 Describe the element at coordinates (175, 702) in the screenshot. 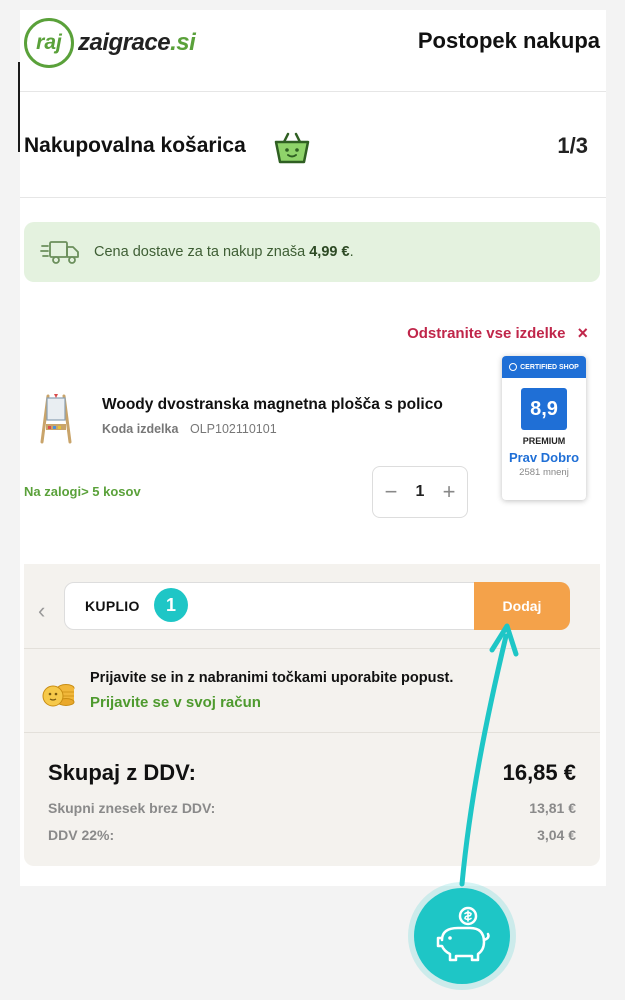

I see `login-link: Prijavite se v svoj račun` at that location.